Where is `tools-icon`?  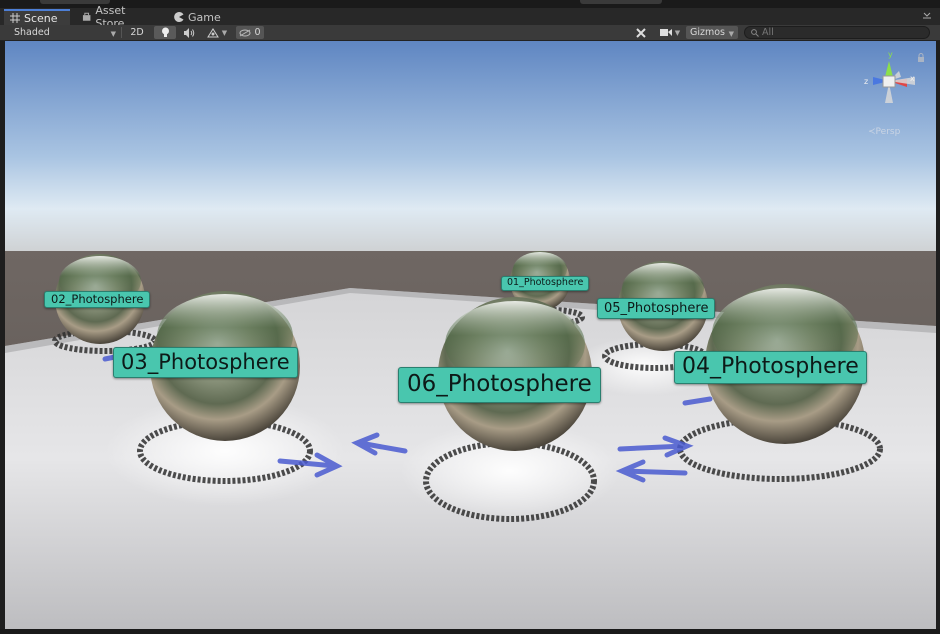 tools-icon is located at coordinates (641, 32).